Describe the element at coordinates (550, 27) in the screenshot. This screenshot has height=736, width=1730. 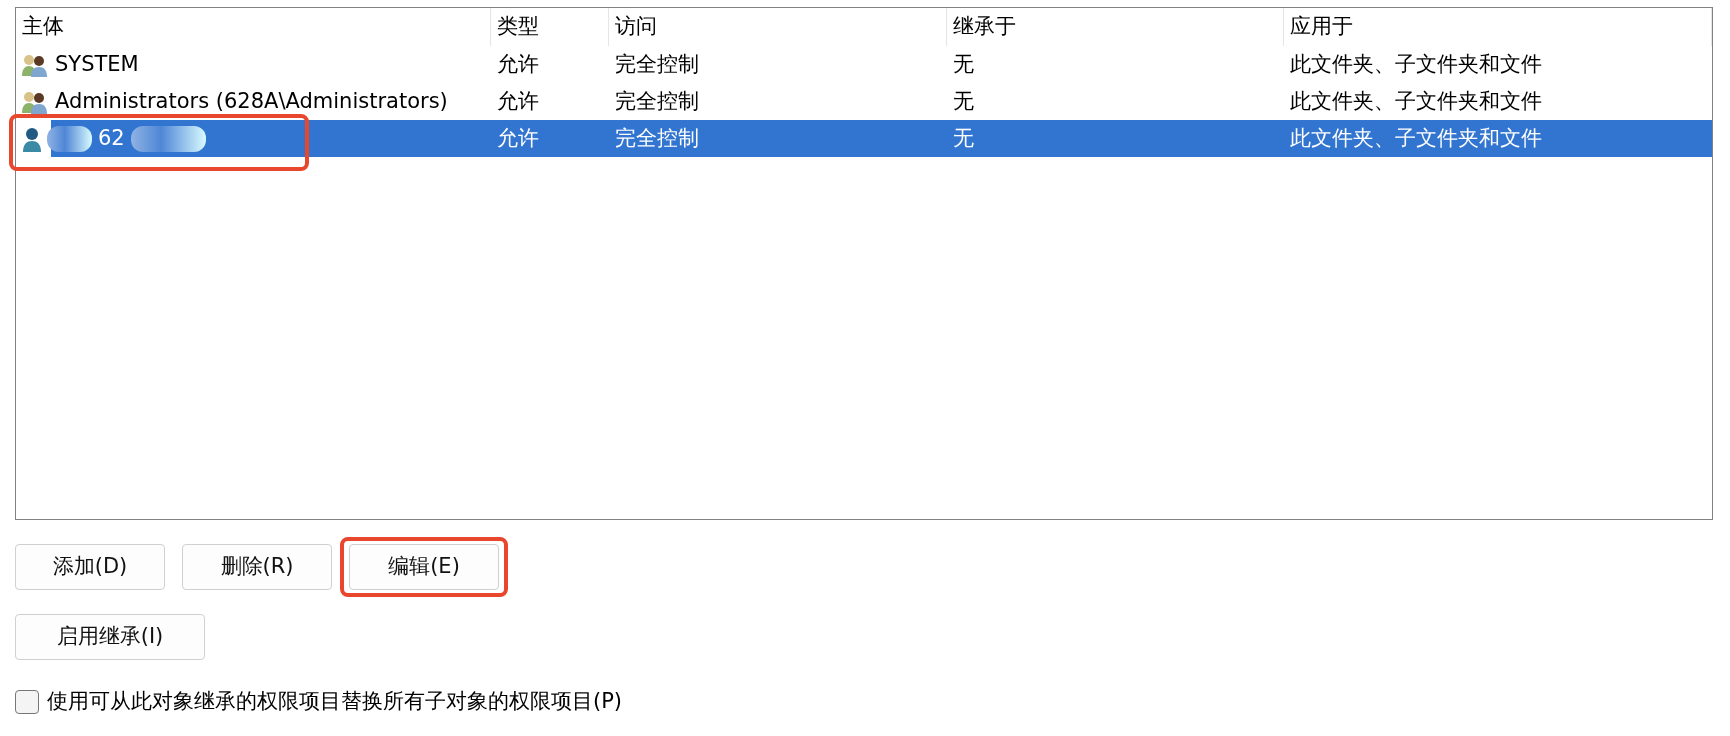
I see `column-header: 类型` at that location.